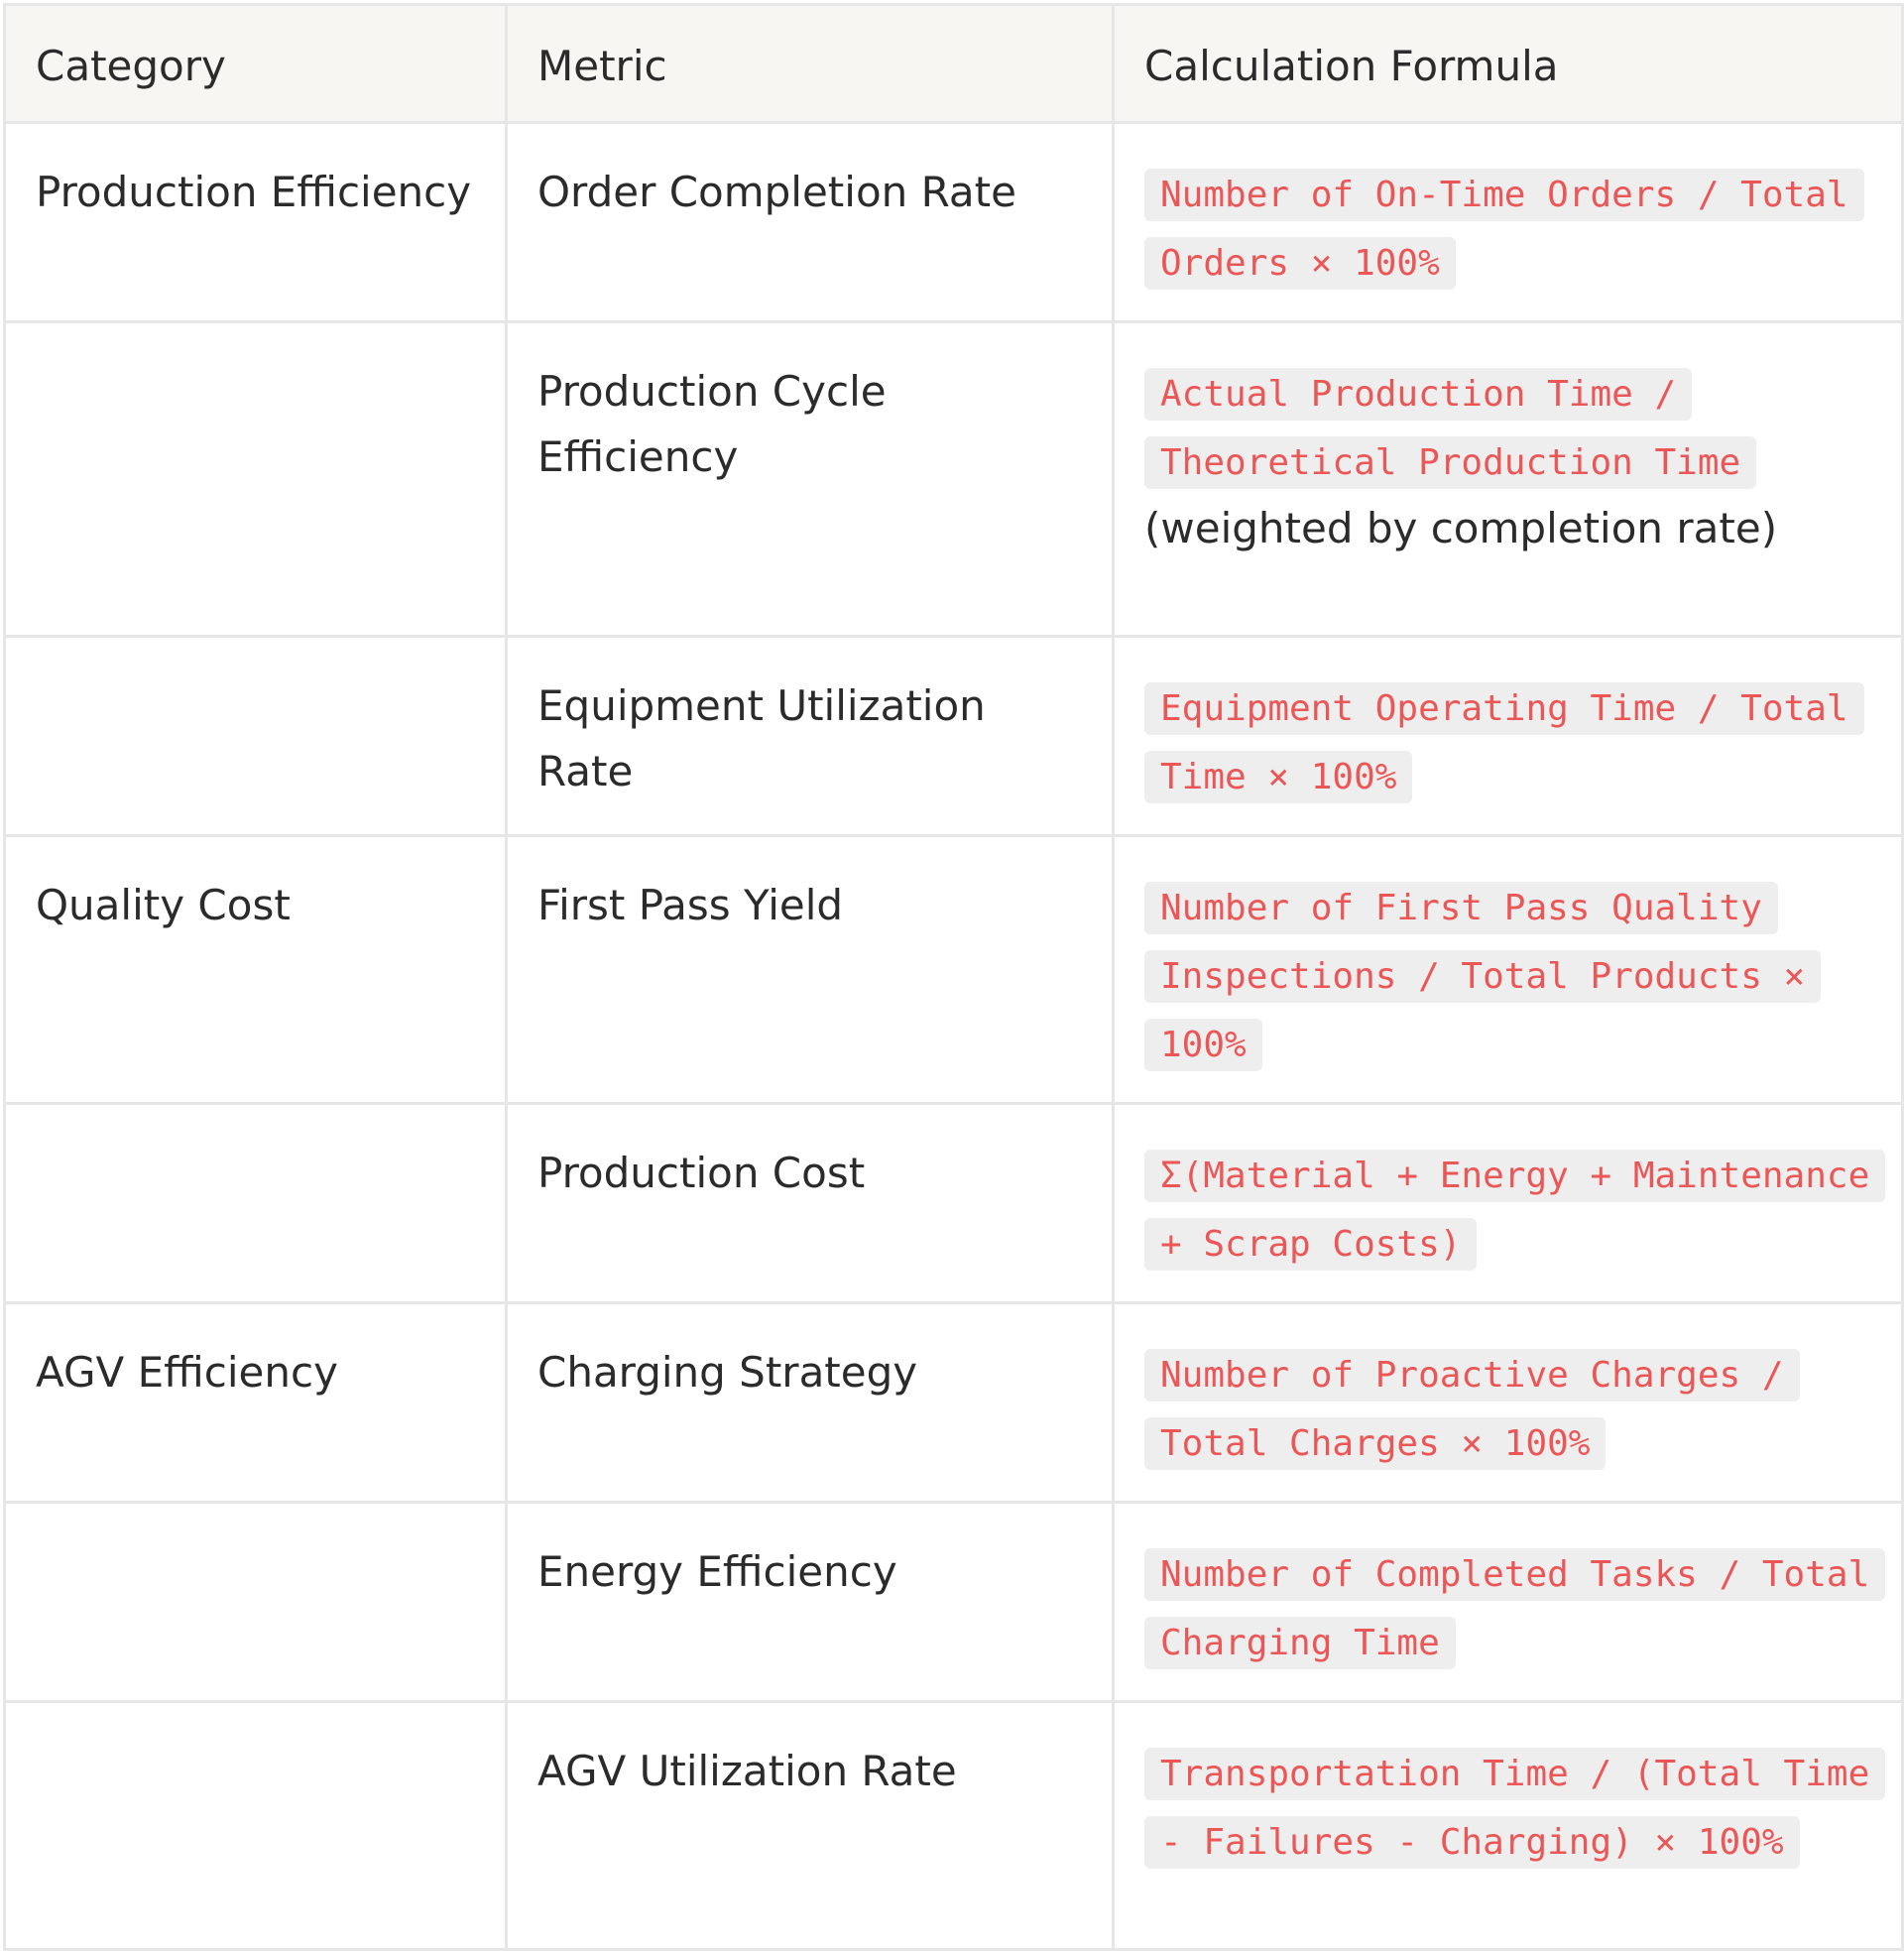 This screenshot has width=1904, height=1951. I want to click on metric-cell: Production Cycle Efficiency, so click(810, 479).